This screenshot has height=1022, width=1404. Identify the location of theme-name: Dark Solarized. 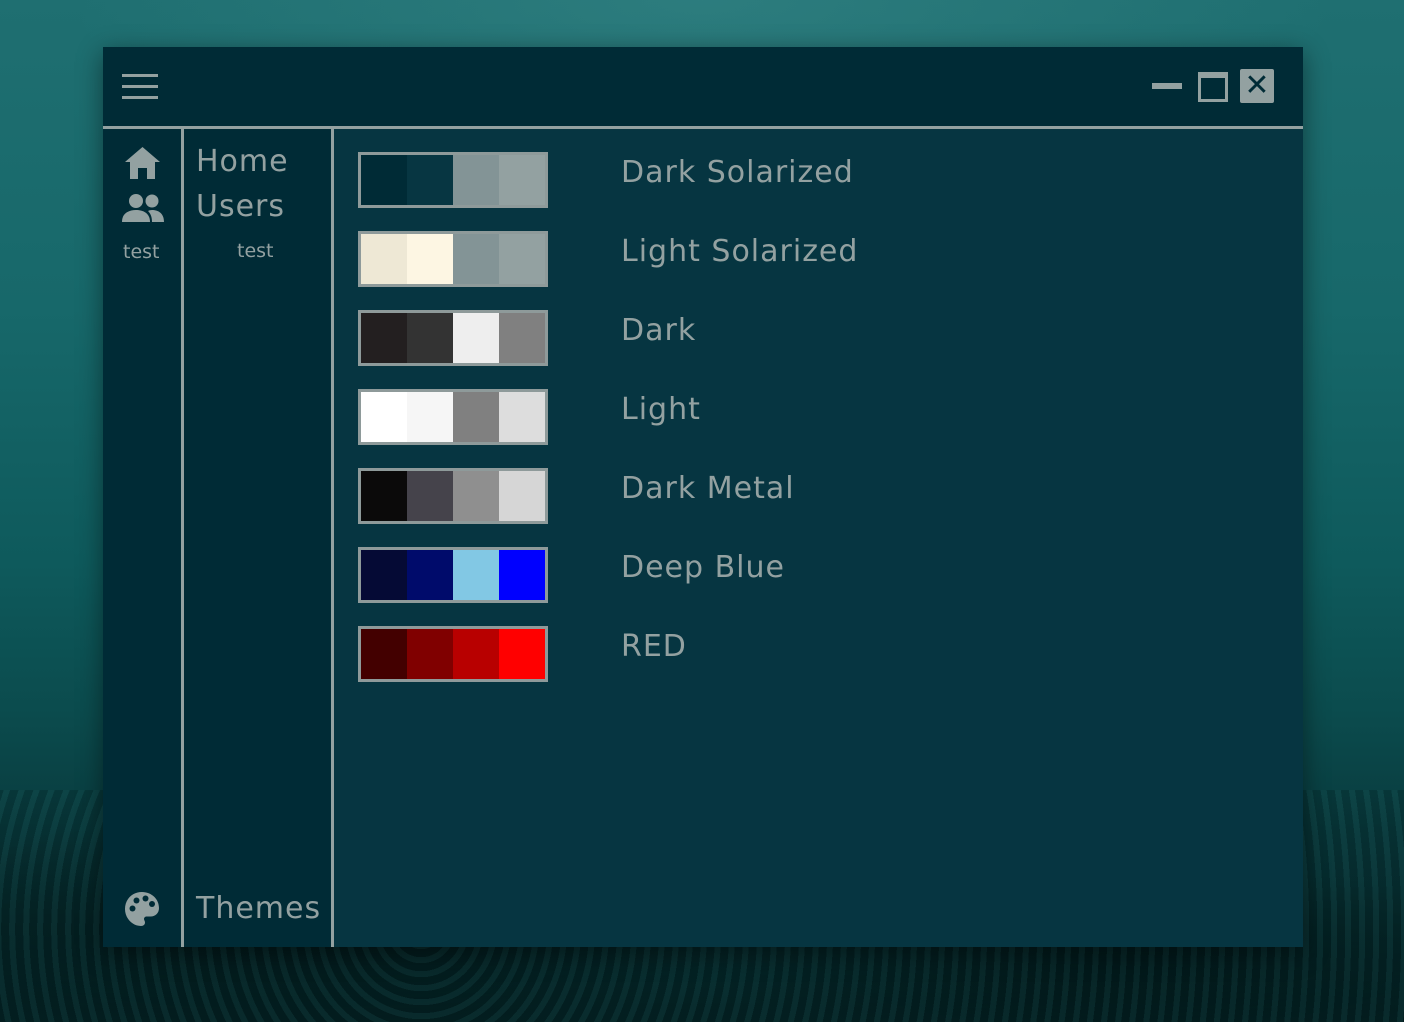
(737, 172).